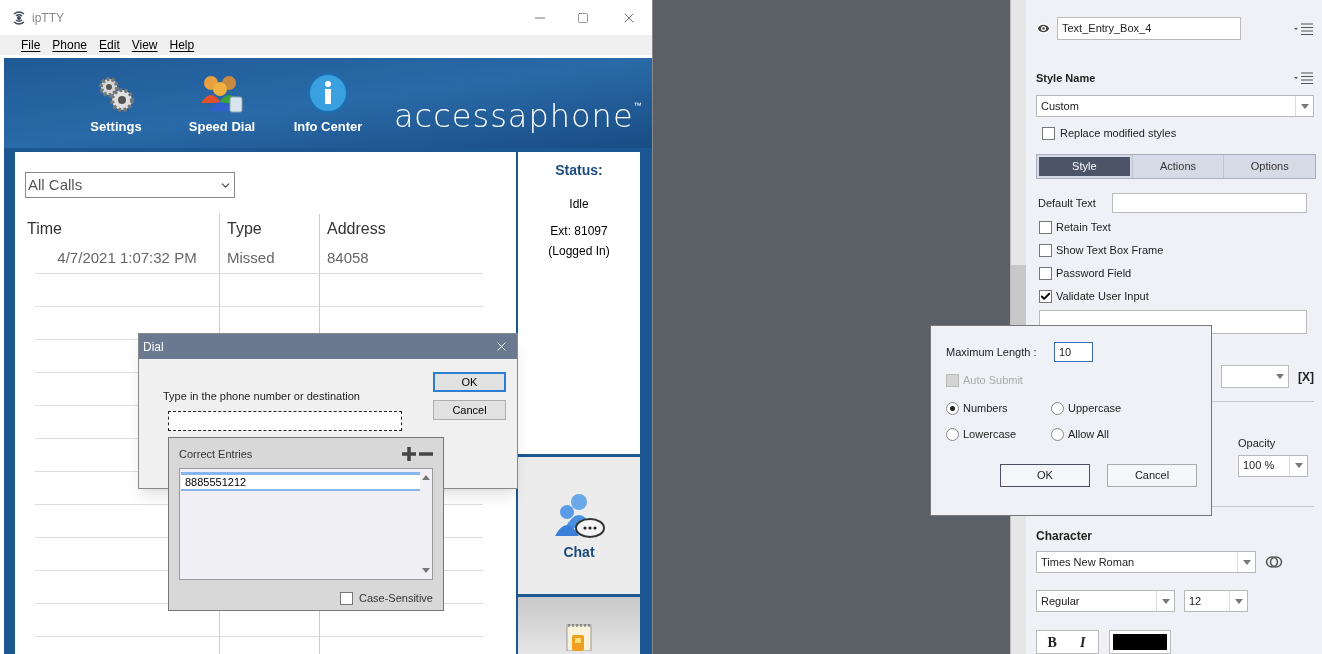 The image size is (1322, 654). What do you see at coordinates (990, 434) in the screenshot?
I see `radio-label: Lowercase` at bounding box center [990, 434].